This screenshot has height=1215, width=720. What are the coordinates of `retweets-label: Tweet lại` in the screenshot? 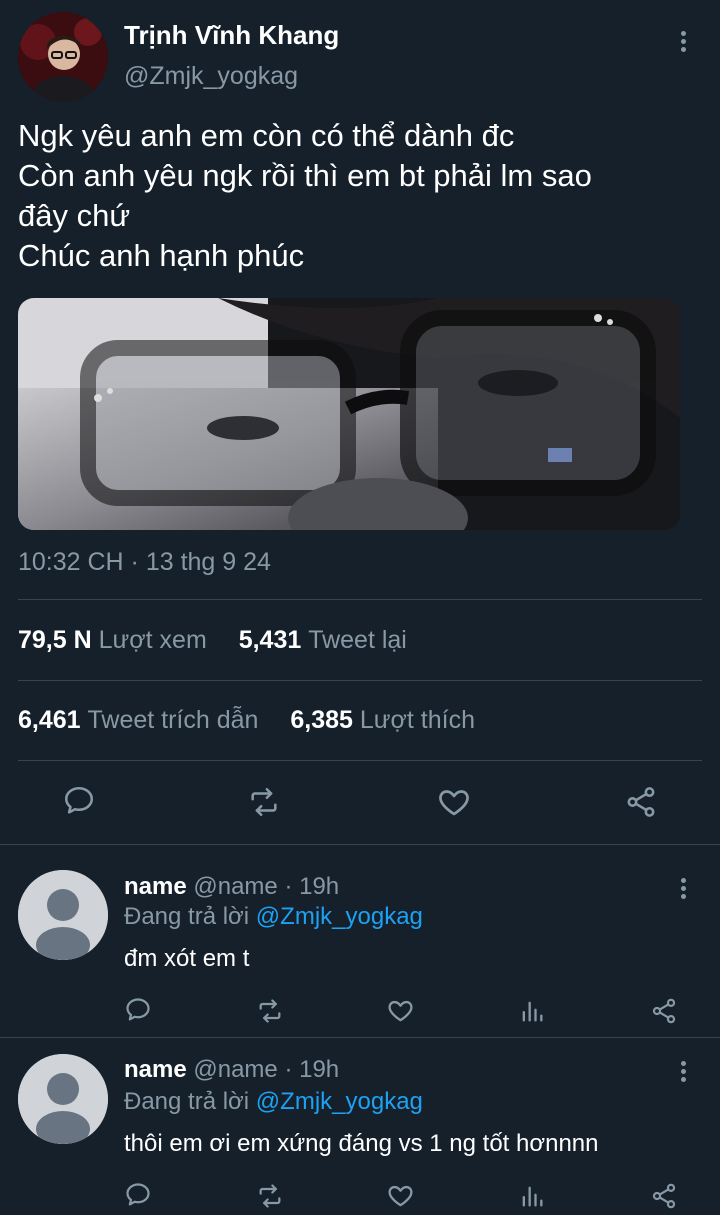 It's located at (357, 640).